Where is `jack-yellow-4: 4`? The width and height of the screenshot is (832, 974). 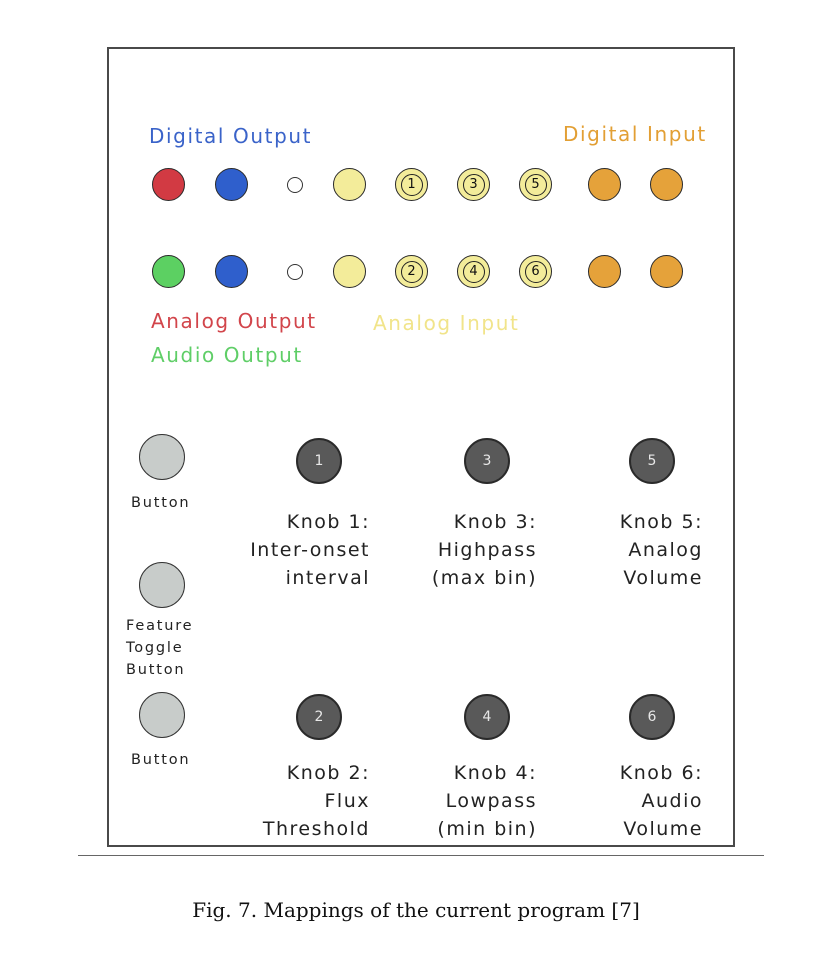 jack-yellow-4: 4 is located at coordinates (473, 271).